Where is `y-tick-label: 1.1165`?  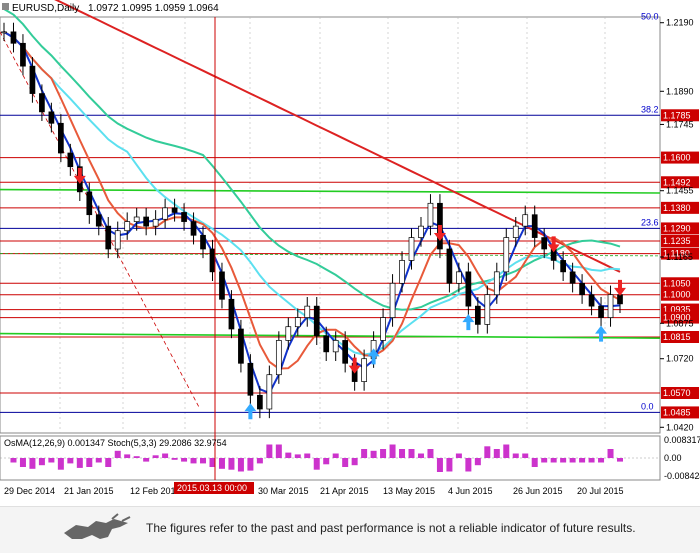 y-tick-label: 1.1165 is located at coordinates (679, 257).